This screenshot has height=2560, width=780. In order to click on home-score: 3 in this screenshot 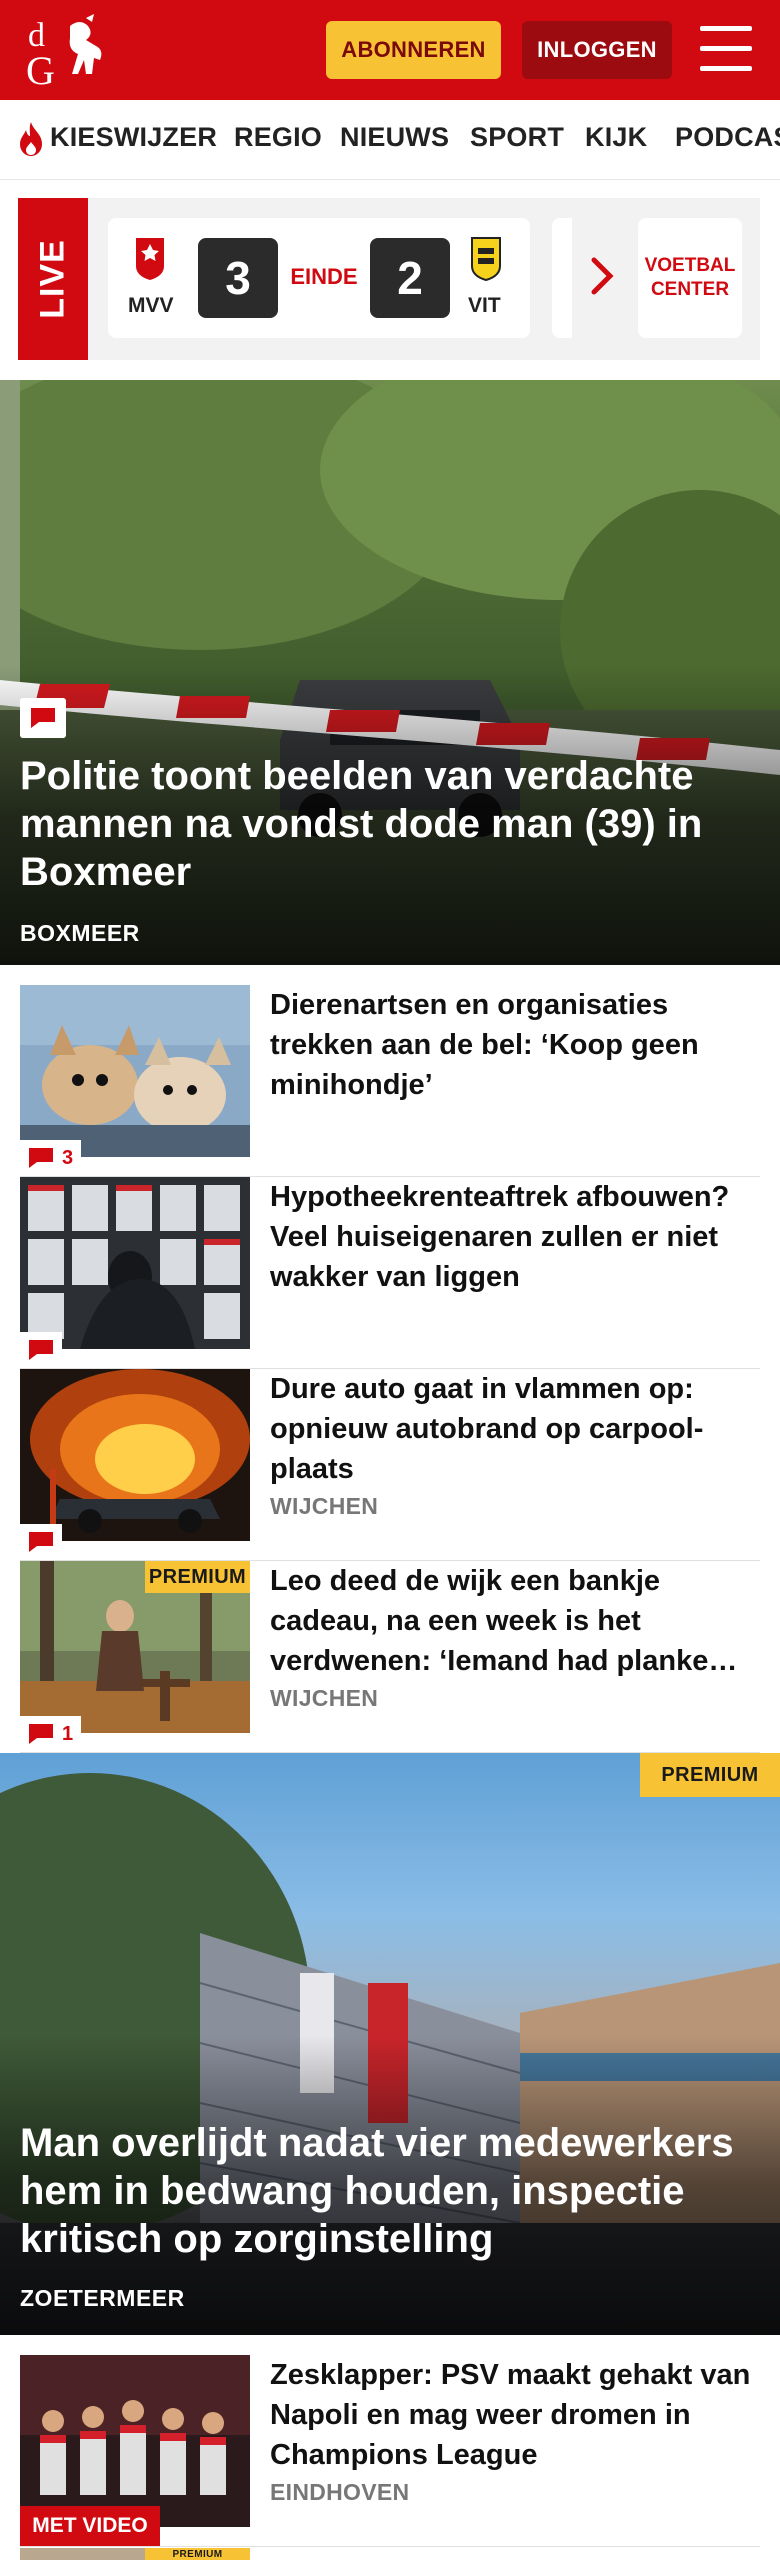, I will do `click(238, 278)`.